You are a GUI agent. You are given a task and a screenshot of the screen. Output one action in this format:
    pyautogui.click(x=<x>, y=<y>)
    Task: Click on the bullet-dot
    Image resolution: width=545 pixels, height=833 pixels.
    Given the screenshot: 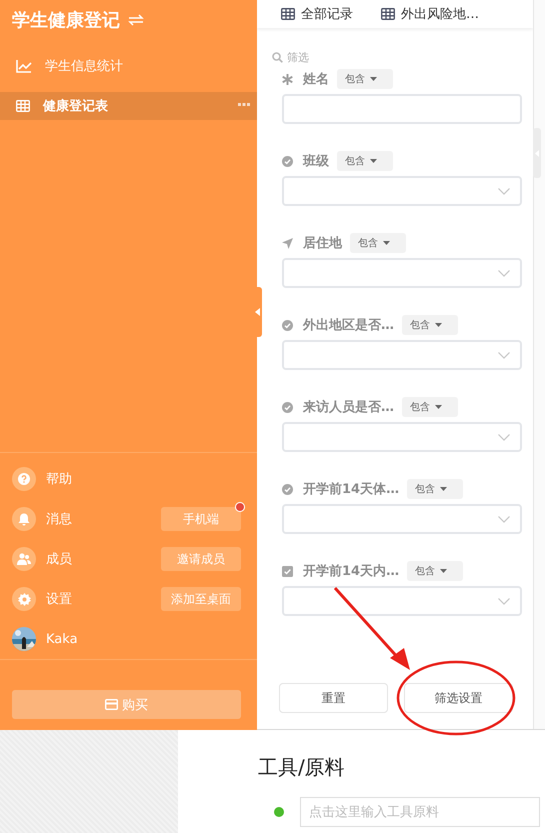 What is the action you would take?
    pyautogui.click(x=279, y=812)
    